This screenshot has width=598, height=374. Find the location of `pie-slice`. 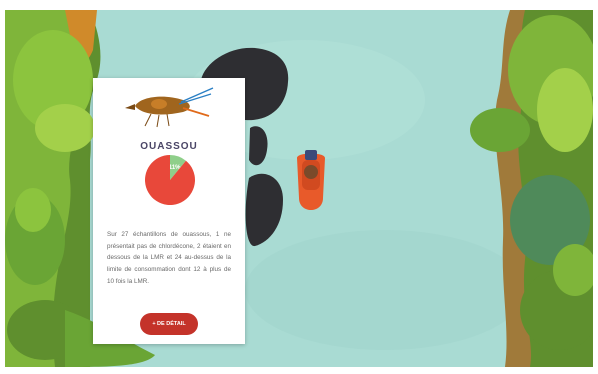

pie-slice is located at coordinates (170, 180).